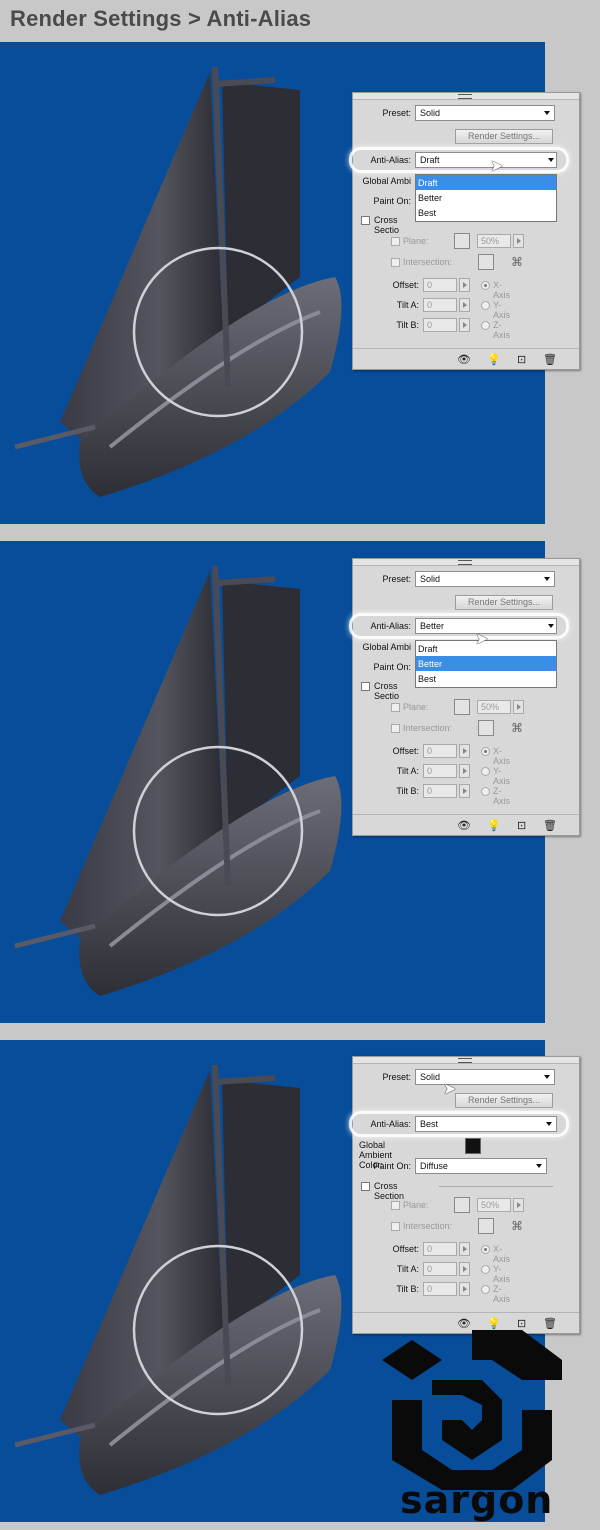 The width and height of the screenshot is (600, 1530). Describe the element at coordinates (386, 647) in the screenshot. I see `global-ambient-label: Global Ambi` at that location.